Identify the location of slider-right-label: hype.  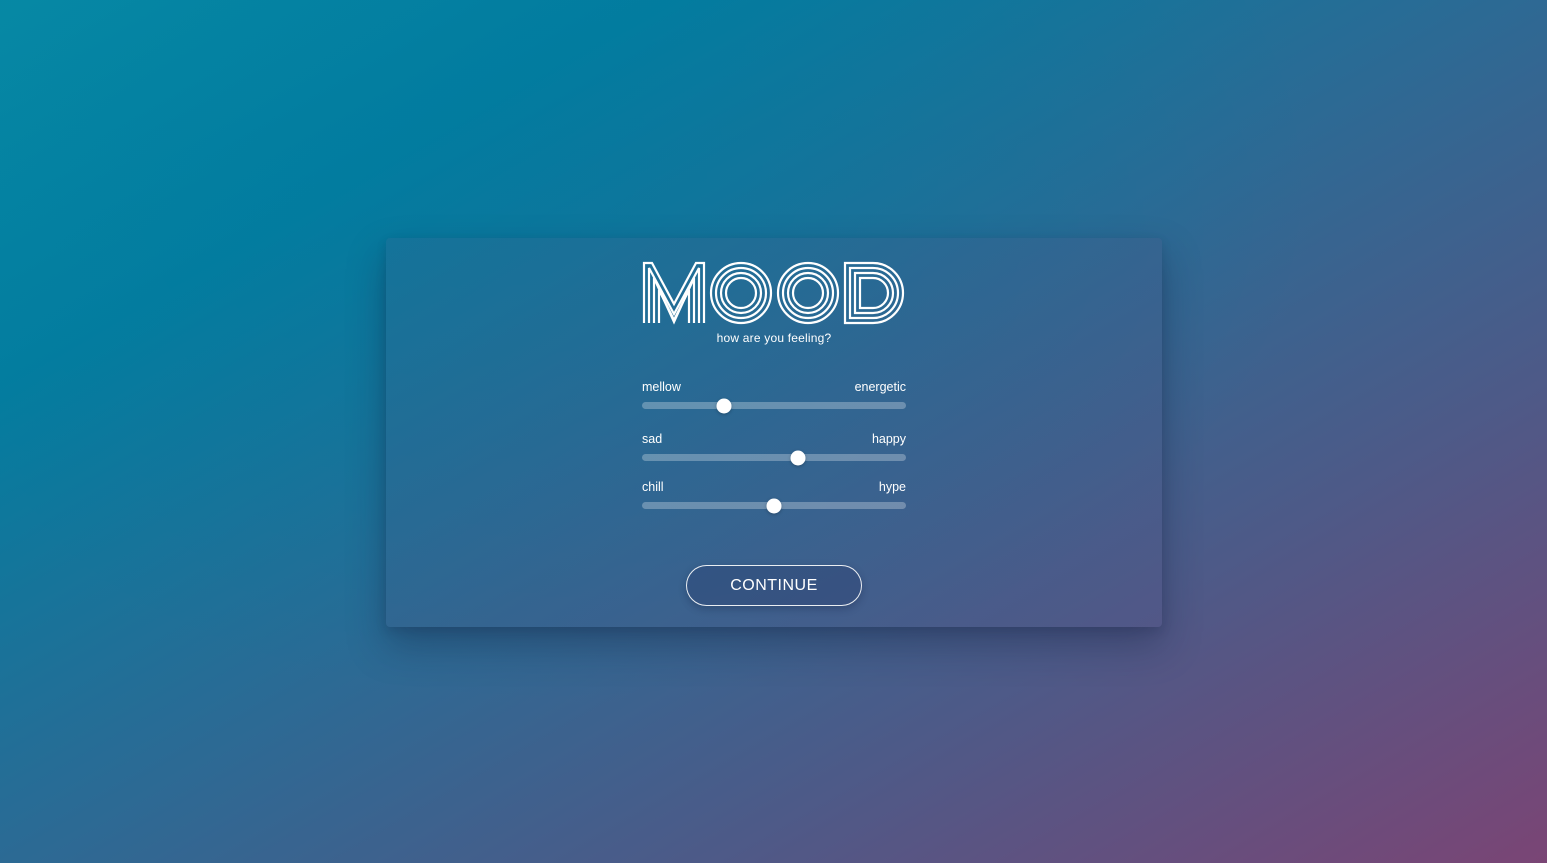
(892, 487).